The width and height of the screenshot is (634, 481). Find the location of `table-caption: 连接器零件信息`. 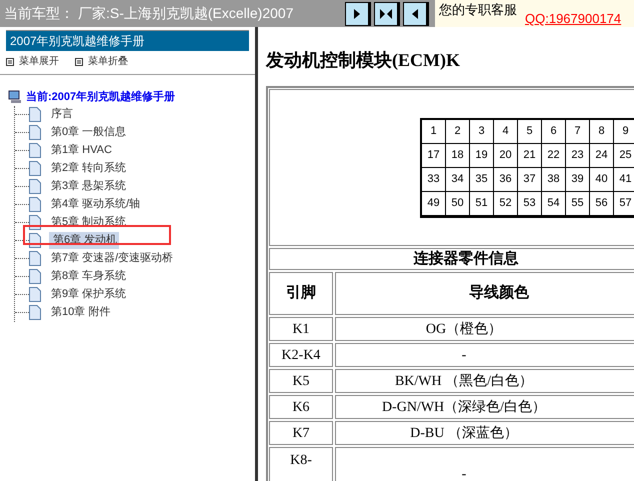

table-caption: 连接器零件信息 is located at coordinates (451, 259).